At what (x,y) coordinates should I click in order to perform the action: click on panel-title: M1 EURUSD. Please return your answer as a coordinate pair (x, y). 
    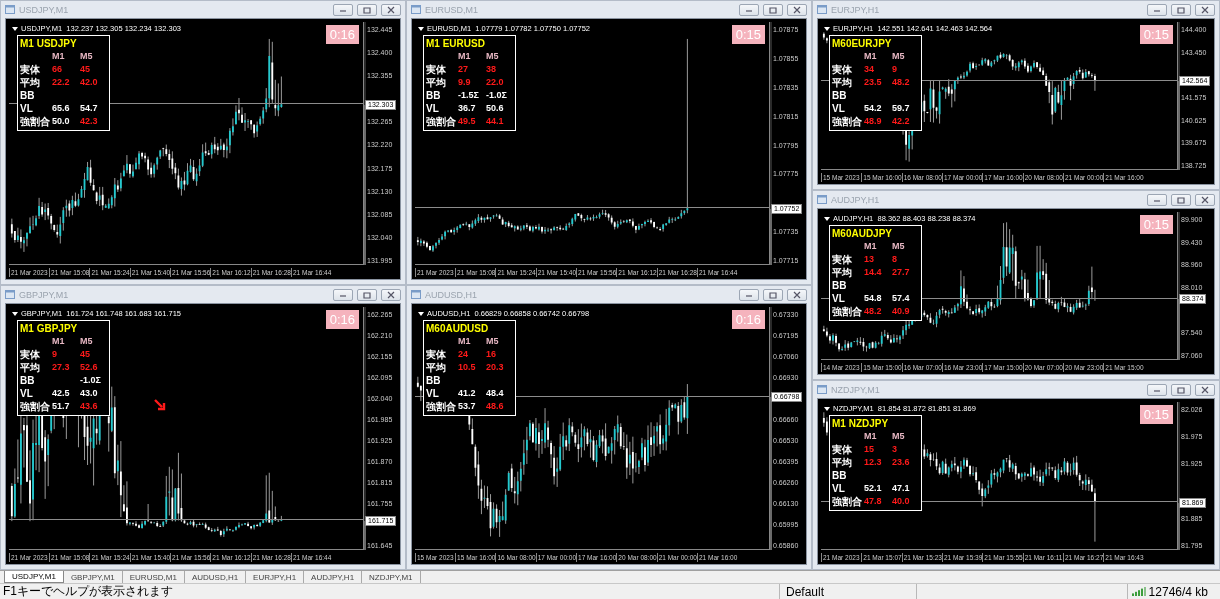
    Looking at the image, I should click on (456, 43).